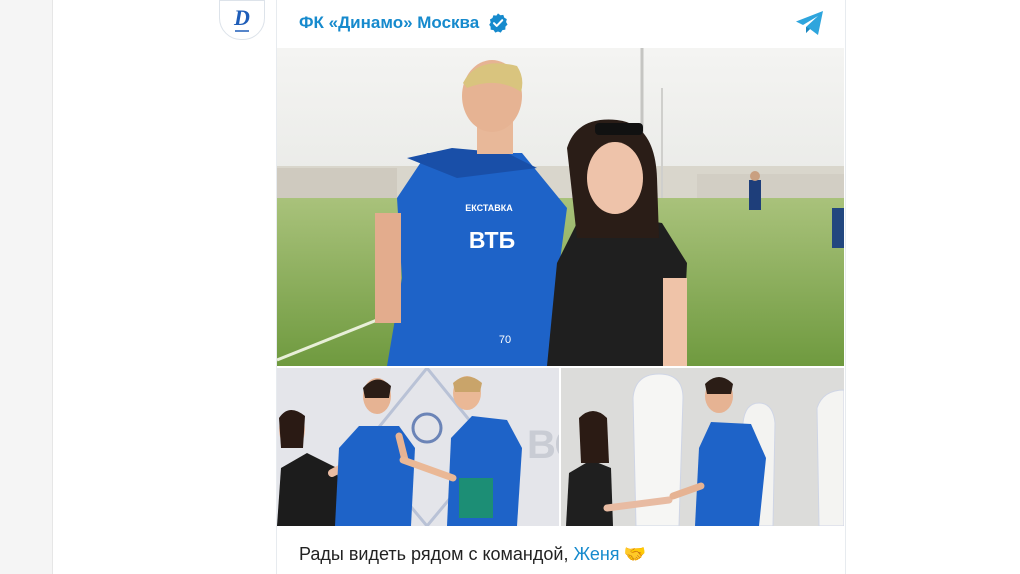 Image resolution: width=1020 pixels, height=574 pixels. I want to click on jersey-sponsor: ВТБ, so click(492, 240).